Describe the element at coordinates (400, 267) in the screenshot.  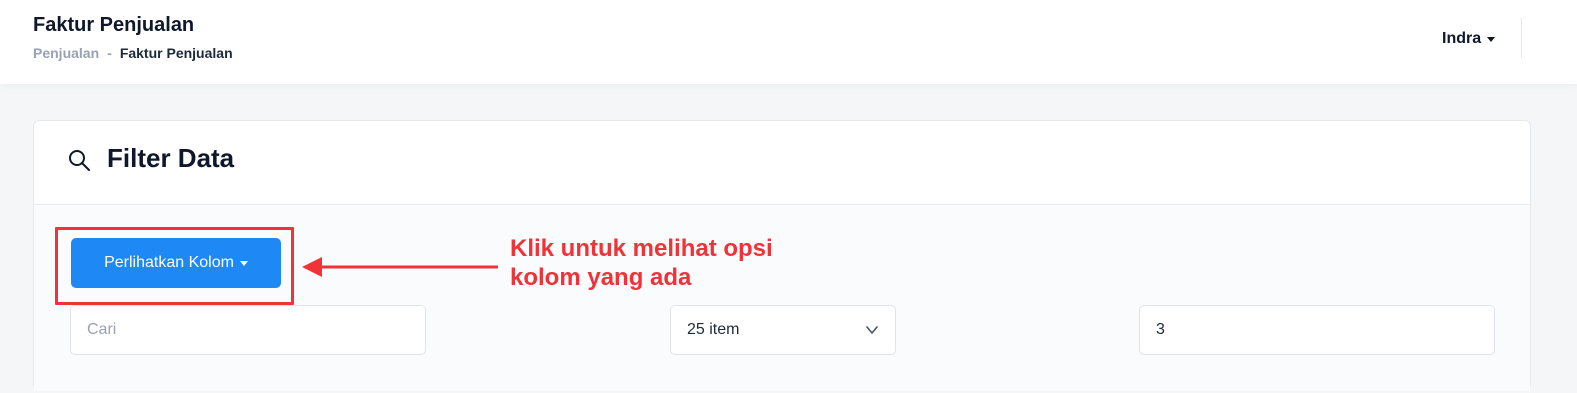
I see `annotation-arrow-icon` at that location.